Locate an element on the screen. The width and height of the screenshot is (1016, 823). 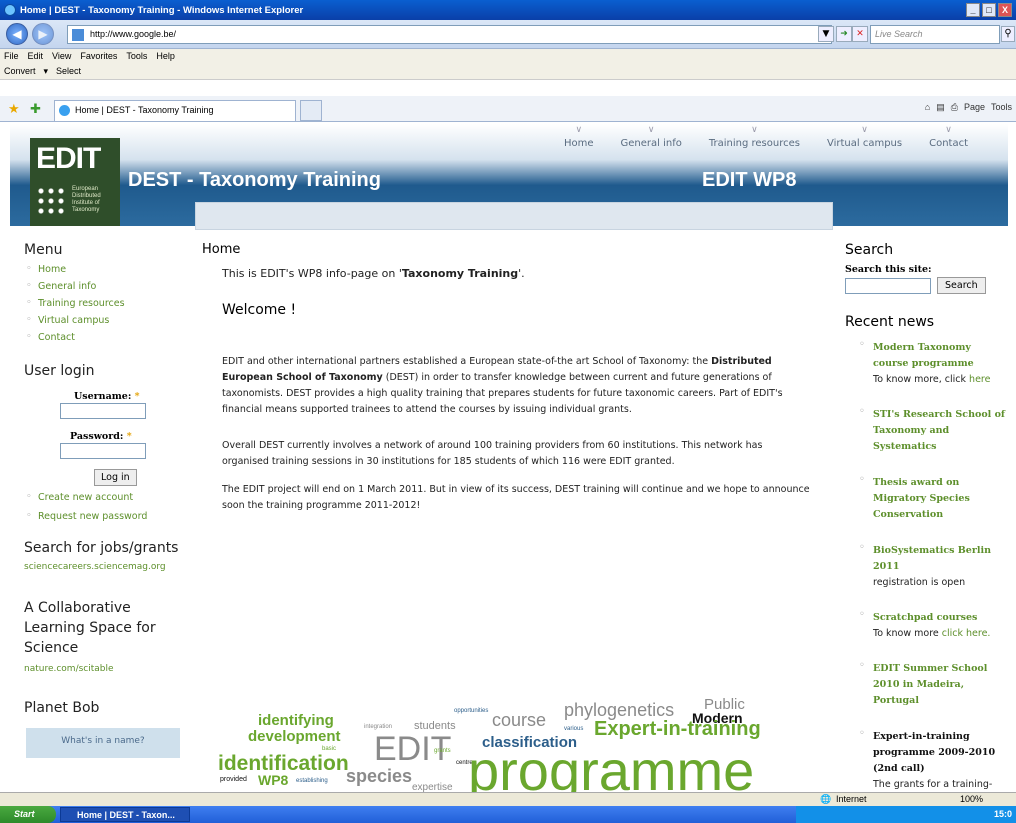
menu-tools: Tools is located at coordinates (136, 57).